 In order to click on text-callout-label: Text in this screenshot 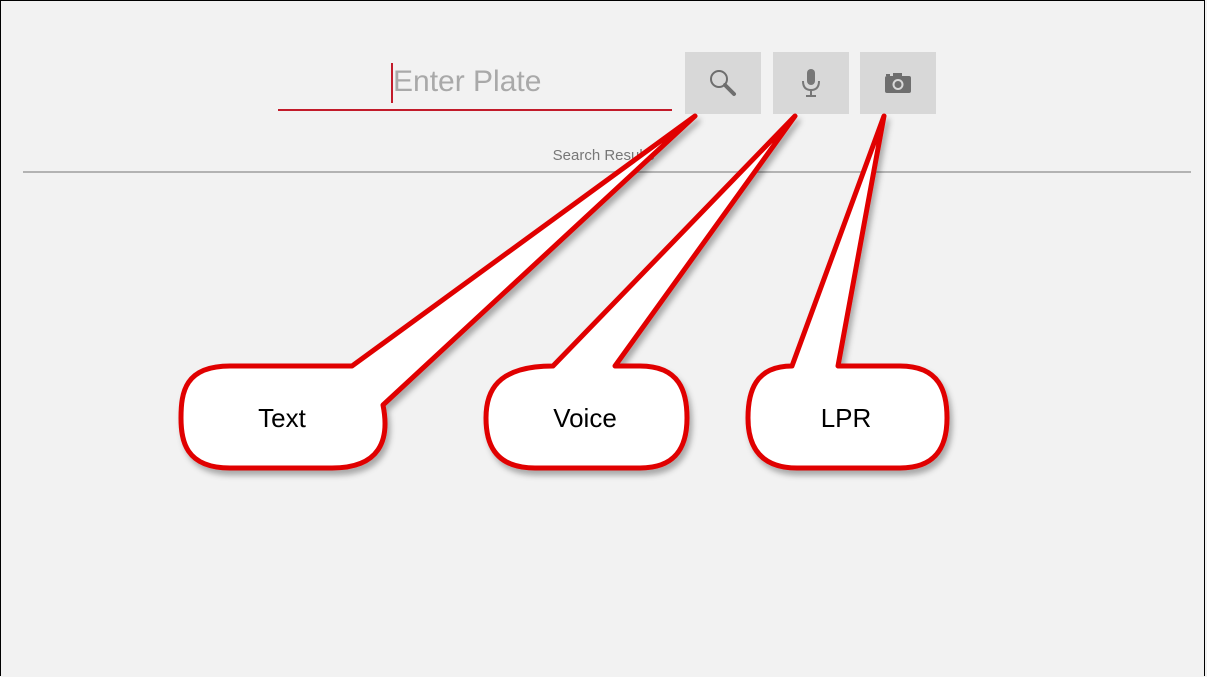, I will do `click(282, 418)`.